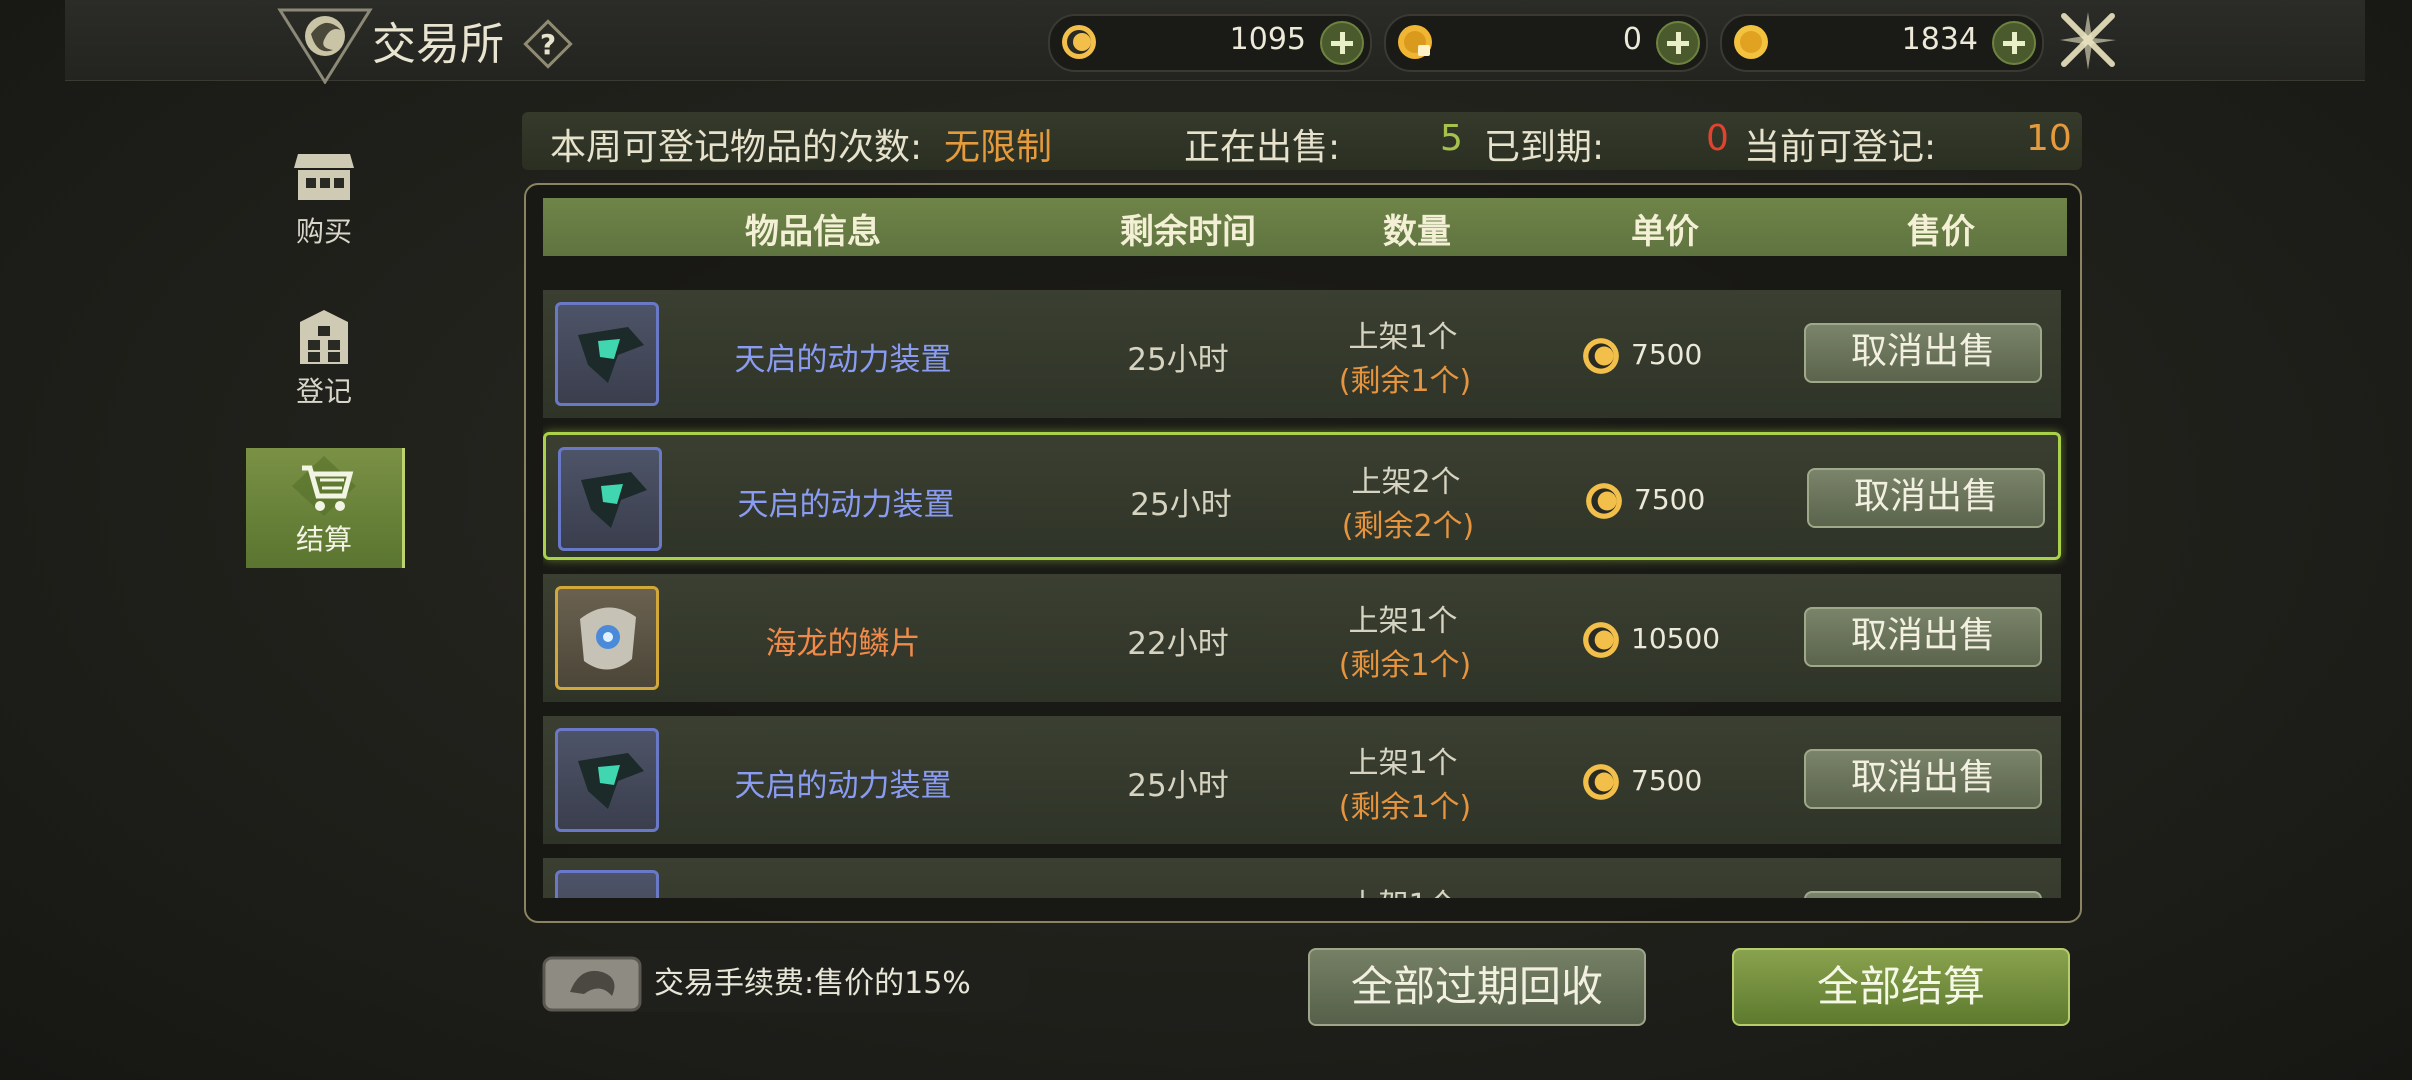  Describe the element at coordinates (323, 539) in the screenshot. I see `sidebar-item-label: 结算` at that location.